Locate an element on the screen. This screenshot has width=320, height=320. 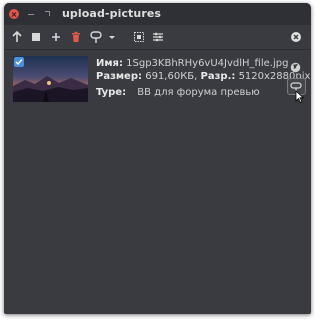
globe-button is located at coordinates (295, 67).